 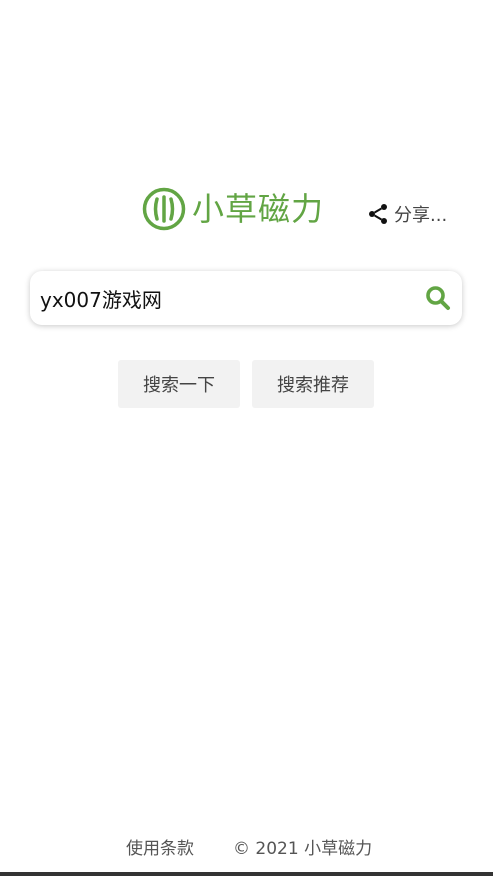 What do you see at coordinates (179, 384) in the screenshot?
I see `search-button: 搜索一下` at bounding box center [179, 384].